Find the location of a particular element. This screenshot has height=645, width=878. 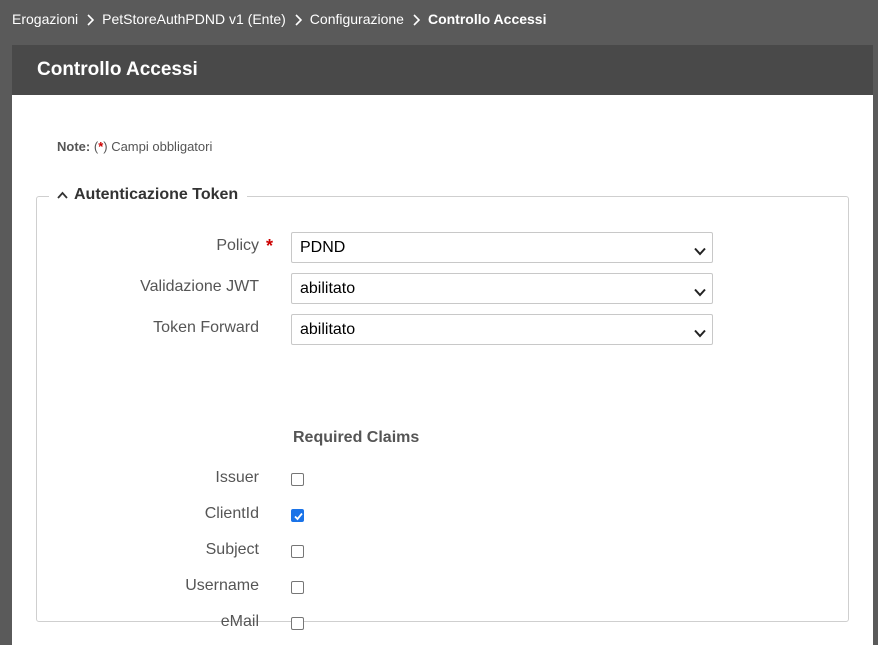

policy-label: Policy is located at coordinates (237, 245).